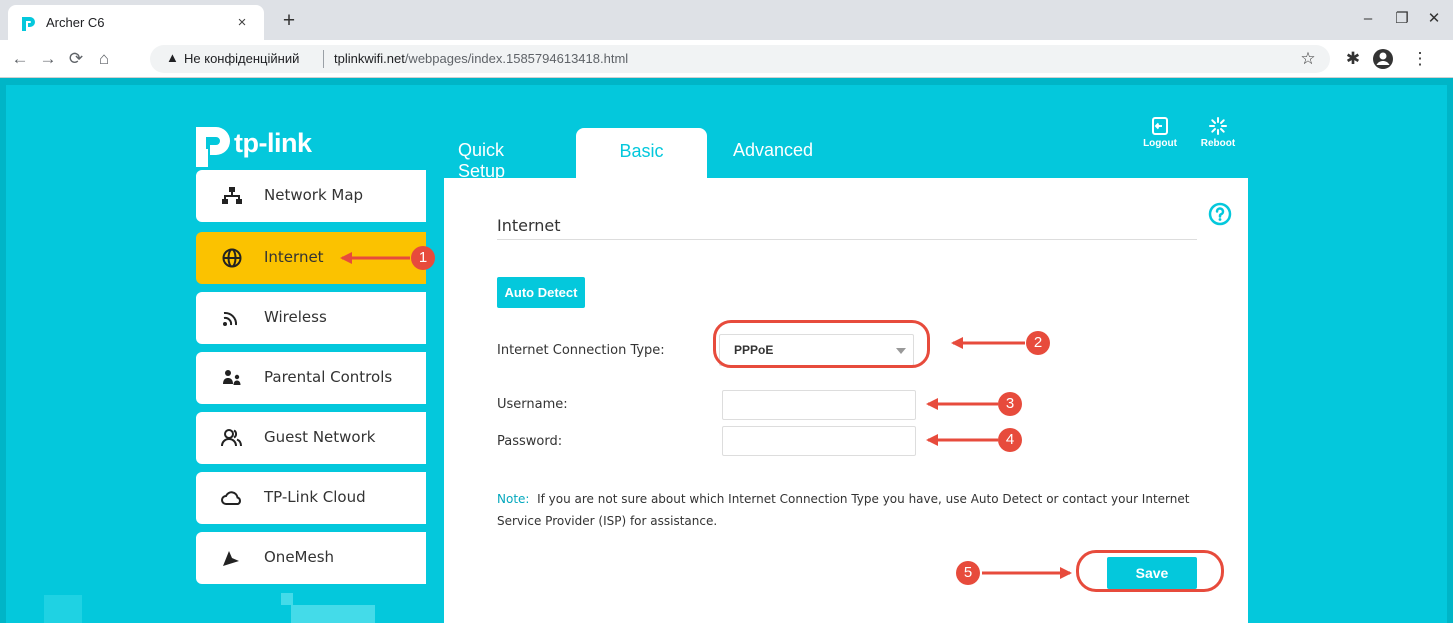 The height and width of the screenshot is (623, 1453). Describe the element at coordinates (1383, 59) in the screenshot. I see `profile-avatar-icon` at that location.